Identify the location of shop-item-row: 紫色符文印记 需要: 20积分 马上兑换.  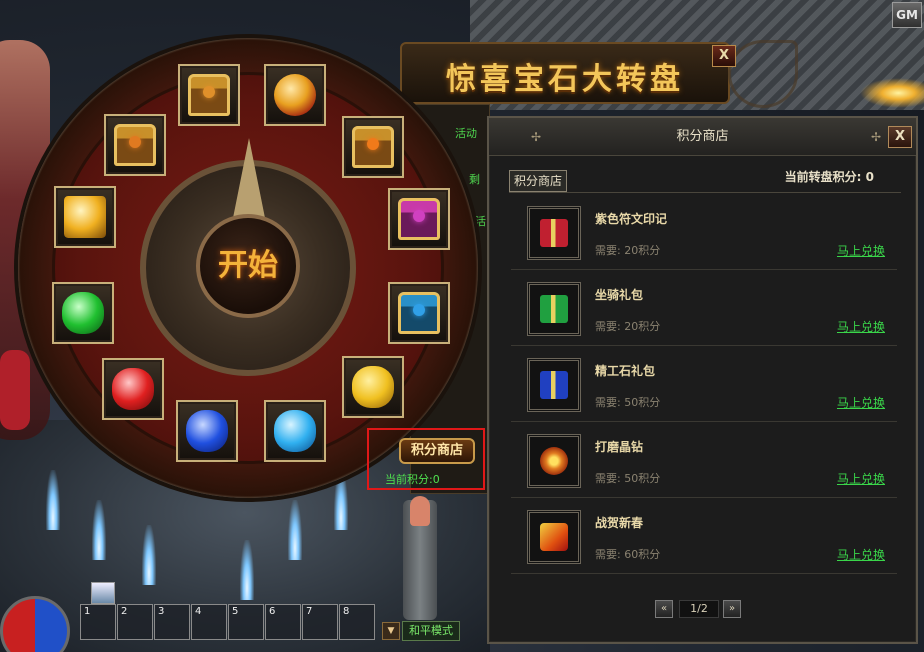
(704, 233).